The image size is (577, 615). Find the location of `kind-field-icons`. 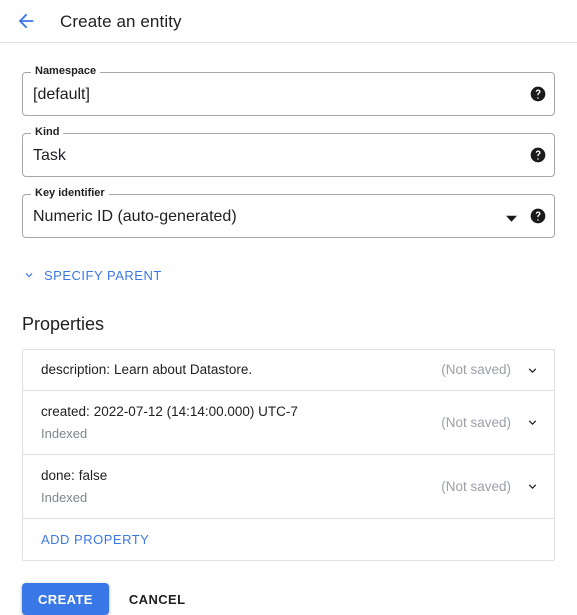

kind-field-icons is located at coordinates (538, 155).